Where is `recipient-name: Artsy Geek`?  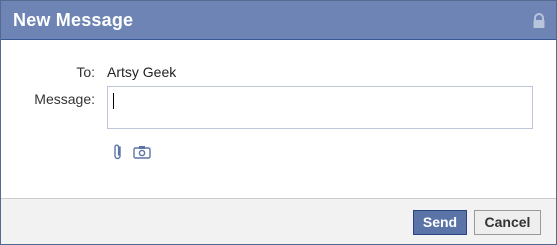 recipient-name: Artsy Geek is located at coordinates (142, 72).